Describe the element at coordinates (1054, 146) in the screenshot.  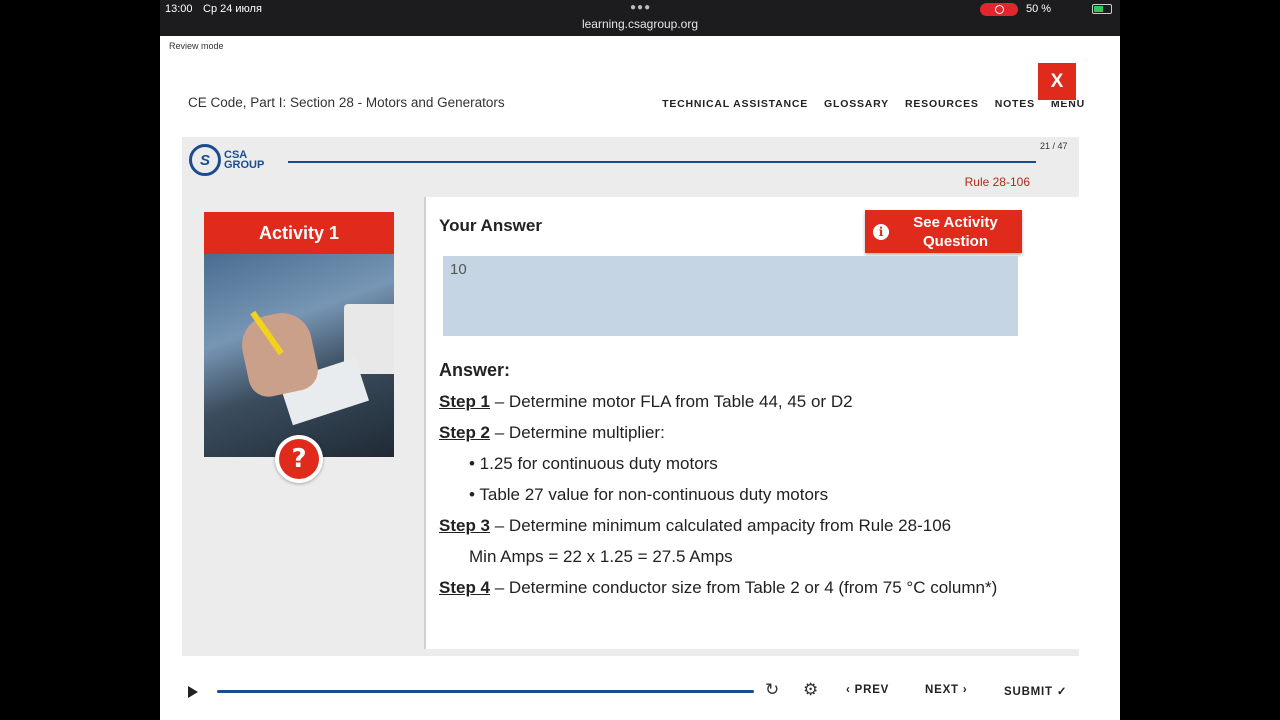
I see `slide-counter: 21 / 47` at that location.